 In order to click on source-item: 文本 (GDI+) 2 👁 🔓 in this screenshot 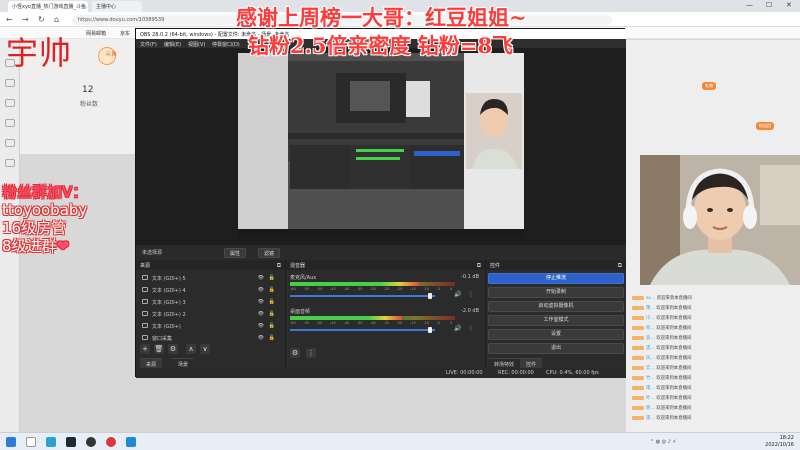, I will do `click(209, 314)`.